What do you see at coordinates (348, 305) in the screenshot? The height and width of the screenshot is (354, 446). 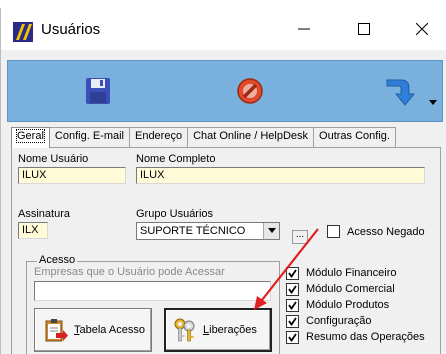 I see `modulo-produtos-label: Módulo Produtos` at bounding box center [348, 305].